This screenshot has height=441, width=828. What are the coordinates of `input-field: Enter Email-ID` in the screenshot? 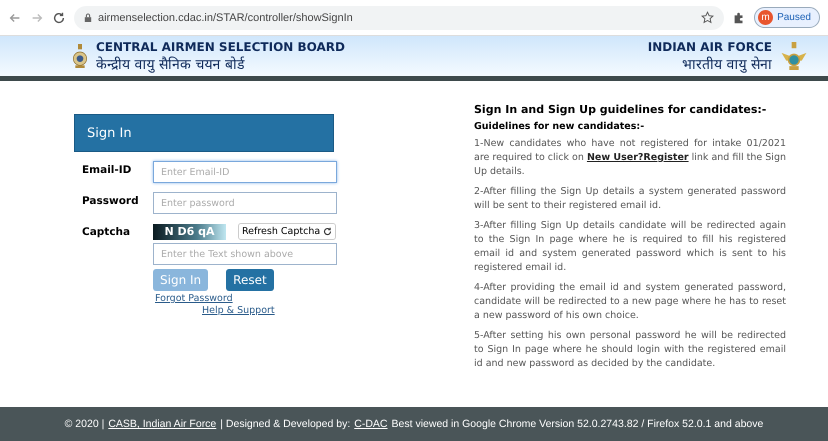 It's located at (245, 172).